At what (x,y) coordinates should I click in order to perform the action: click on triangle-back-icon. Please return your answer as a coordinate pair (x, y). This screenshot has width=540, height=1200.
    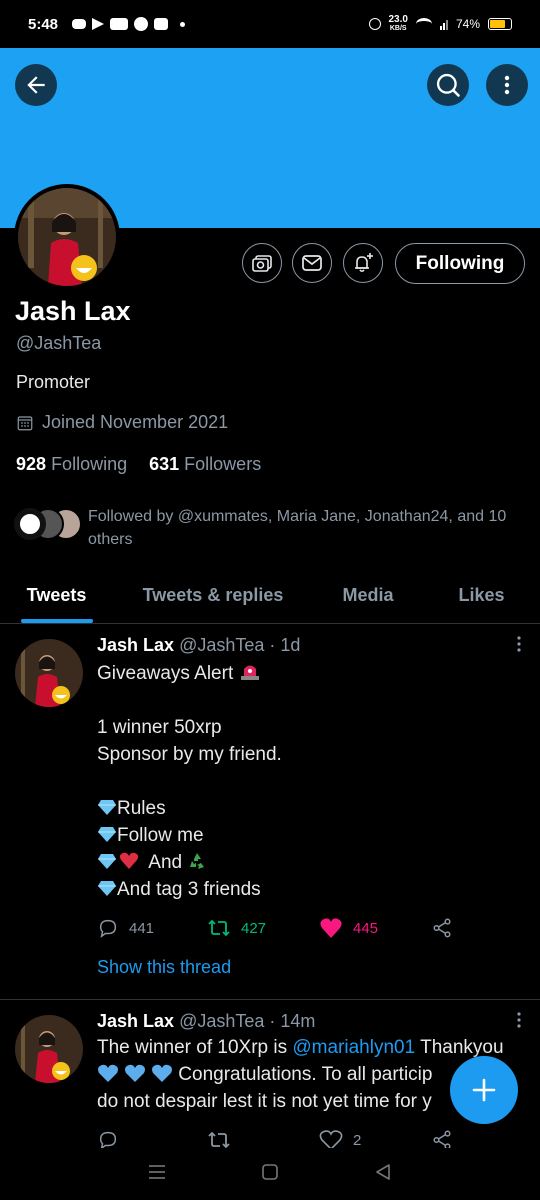
    Looking at the image, I should click on (383, 1171).